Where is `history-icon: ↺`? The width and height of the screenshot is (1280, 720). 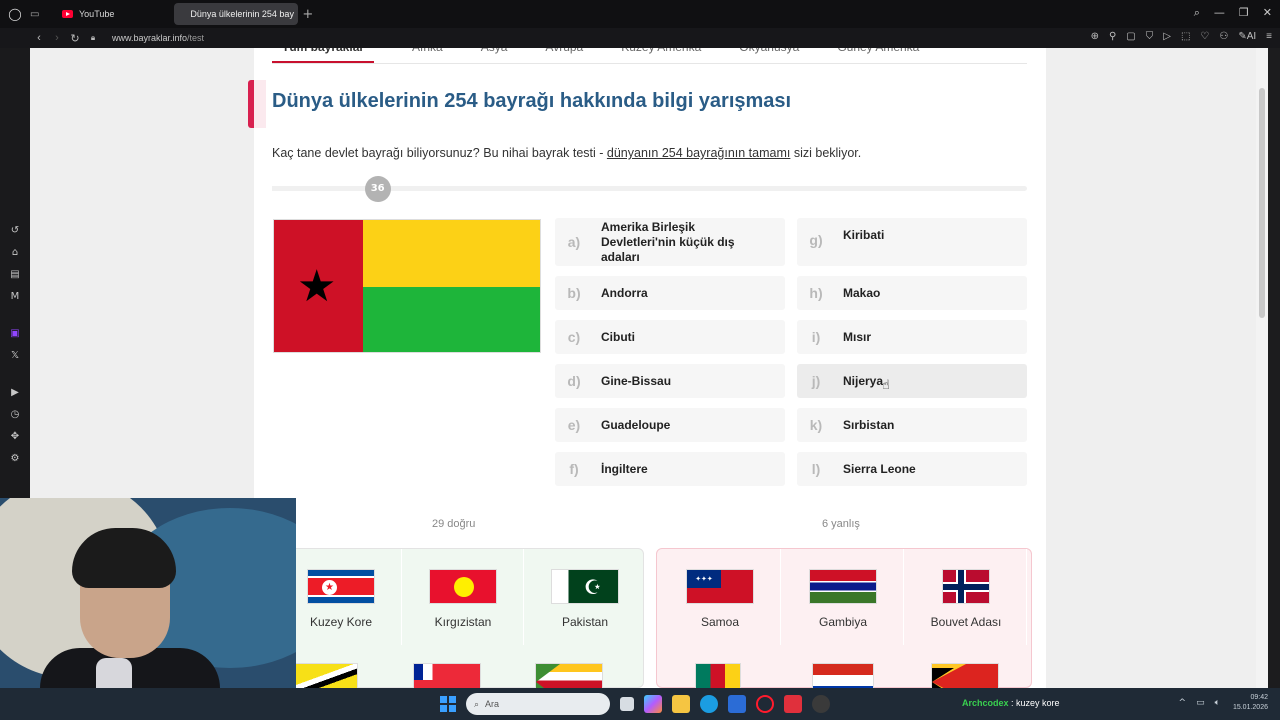 history-icon: ↺ is located at coordinates (15, 230).